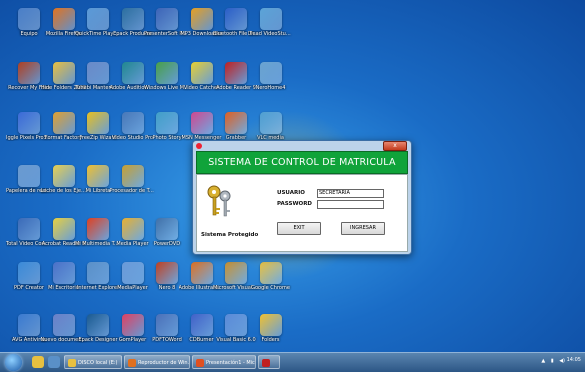  I want to click on protected-label: Sistema Protegido, so click(230, 235).